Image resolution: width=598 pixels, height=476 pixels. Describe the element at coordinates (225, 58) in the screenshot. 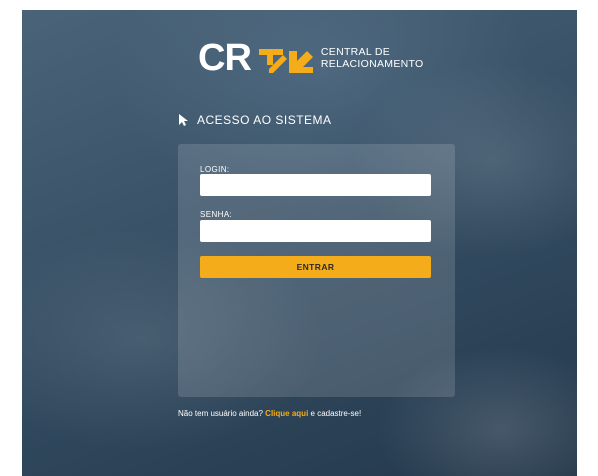

I see `logo-abbreviation: CR` at that location.